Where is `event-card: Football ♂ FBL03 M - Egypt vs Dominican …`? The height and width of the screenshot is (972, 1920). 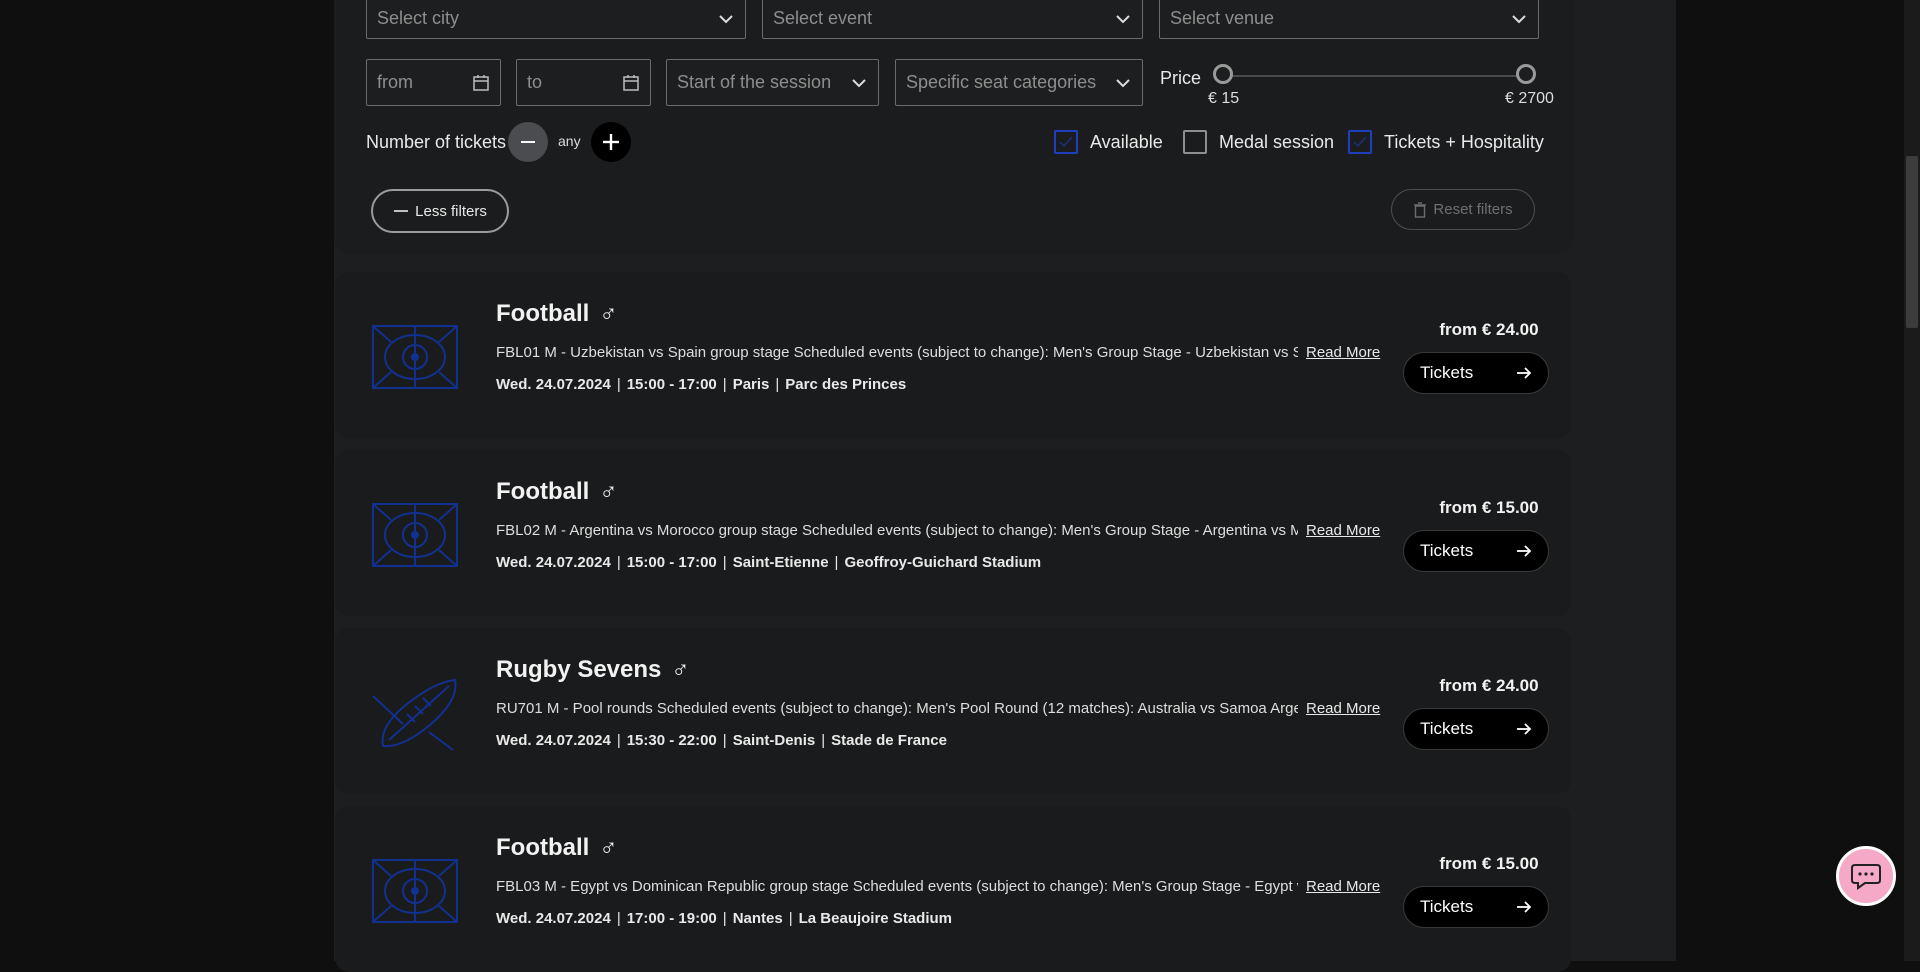 event-card: Football ♂ FBL03 M - Egypt vs Dominican … is located at coordinates (953, 889).